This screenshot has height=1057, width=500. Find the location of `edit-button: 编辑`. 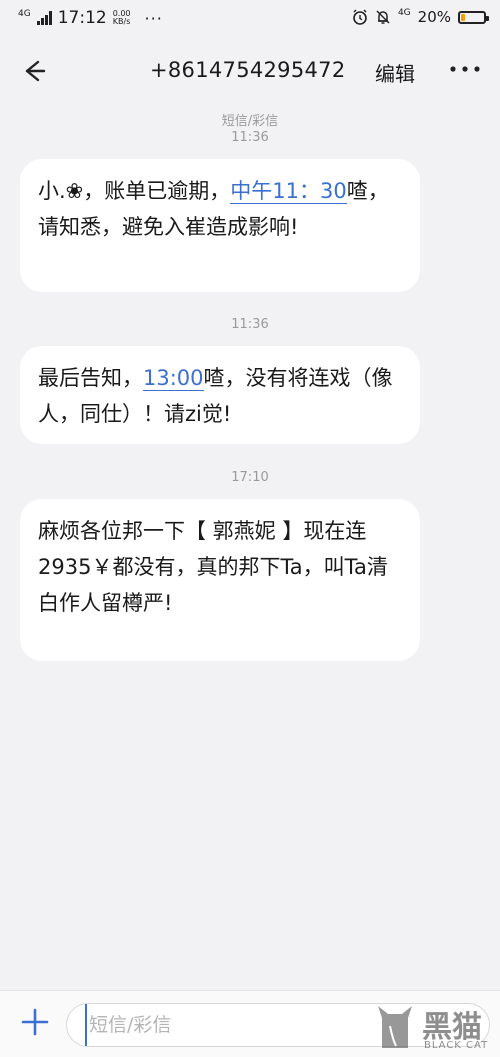

edit-button: 编辑 is located at coordinates (395, 72).